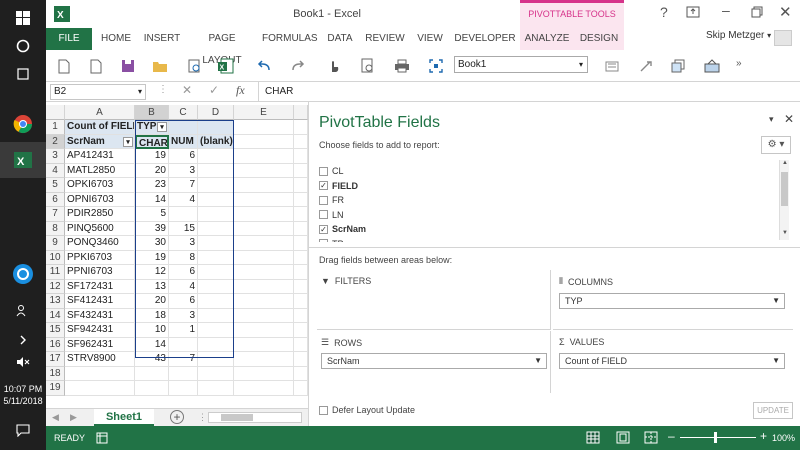 The image size is (800, 450). I want to click on defer-checkbox, so click(323, 410).